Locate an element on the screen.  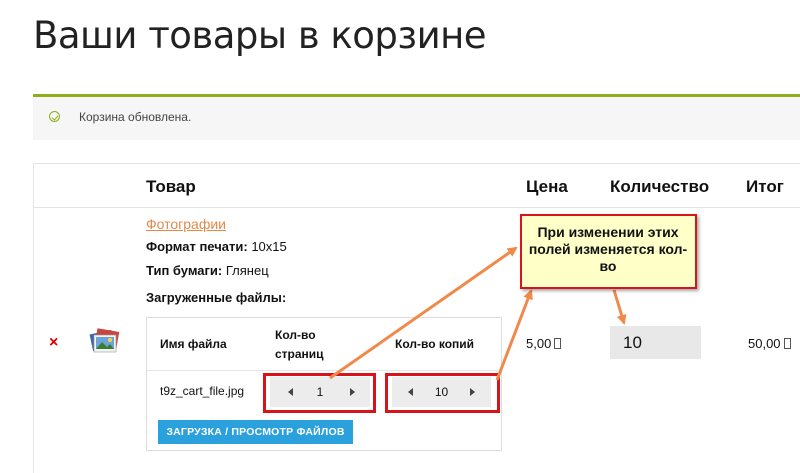
remove-item-icon: × is located at coordinates (53, 343).